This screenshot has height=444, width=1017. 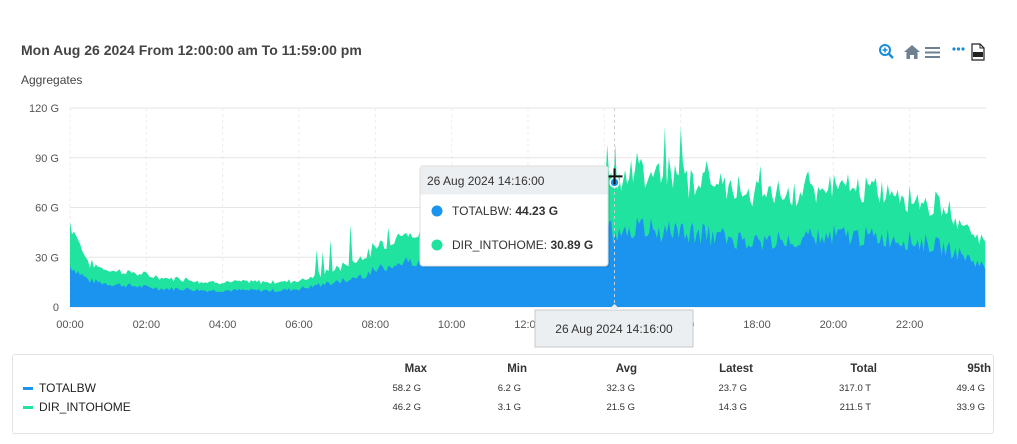 I want to click on x-tick-label: 00:00, so click(x=70, y=325).